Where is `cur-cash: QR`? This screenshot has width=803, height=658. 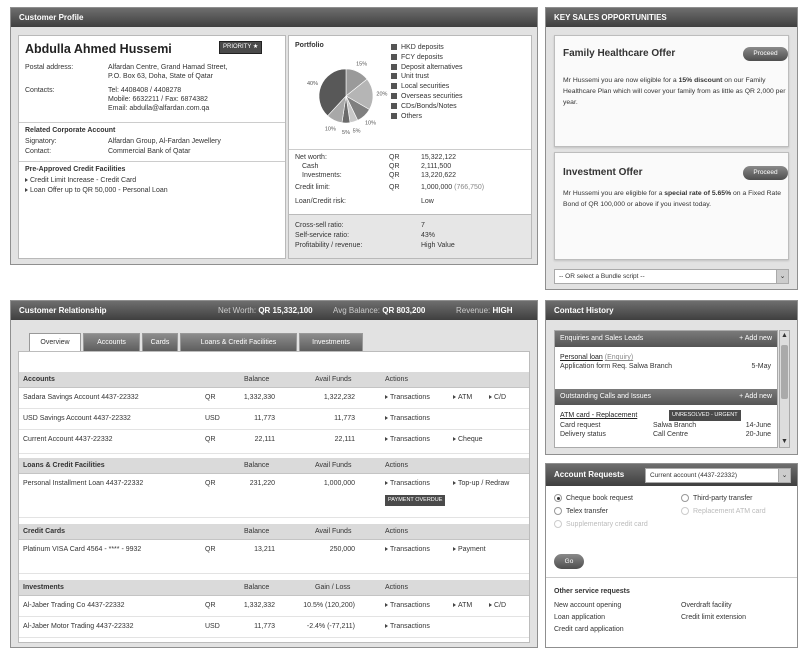
cur-cash: QR is located at coordinates (394, 166).